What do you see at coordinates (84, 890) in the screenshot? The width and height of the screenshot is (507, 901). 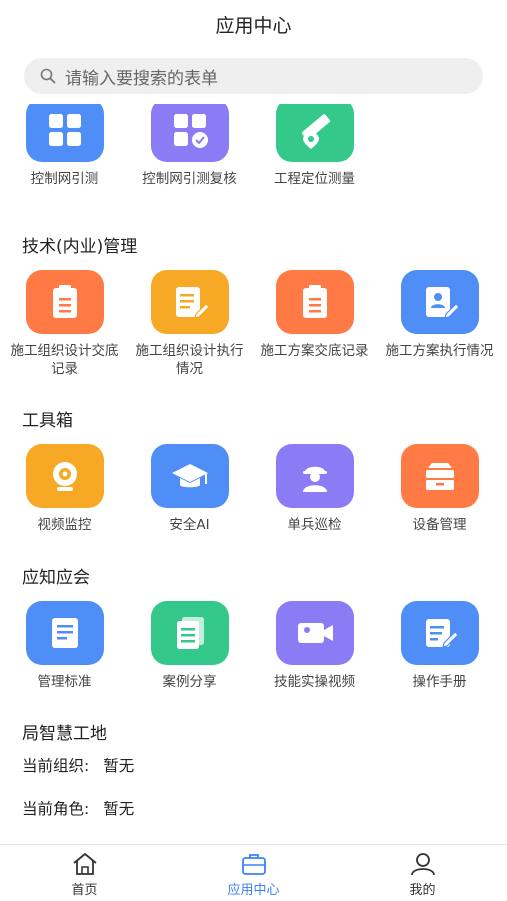 I see `tab-label: 首页` at bounding box center [84, 890].